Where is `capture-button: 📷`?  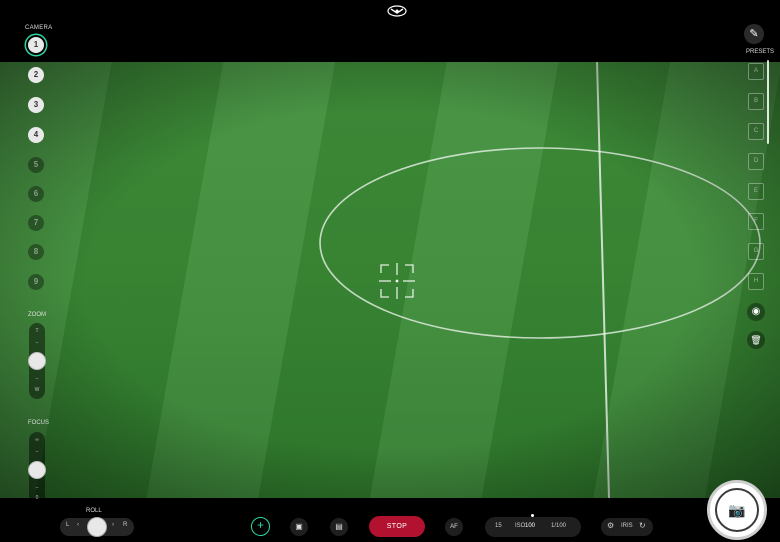
capture-button: 📷 is located at coordinates (737, 510).